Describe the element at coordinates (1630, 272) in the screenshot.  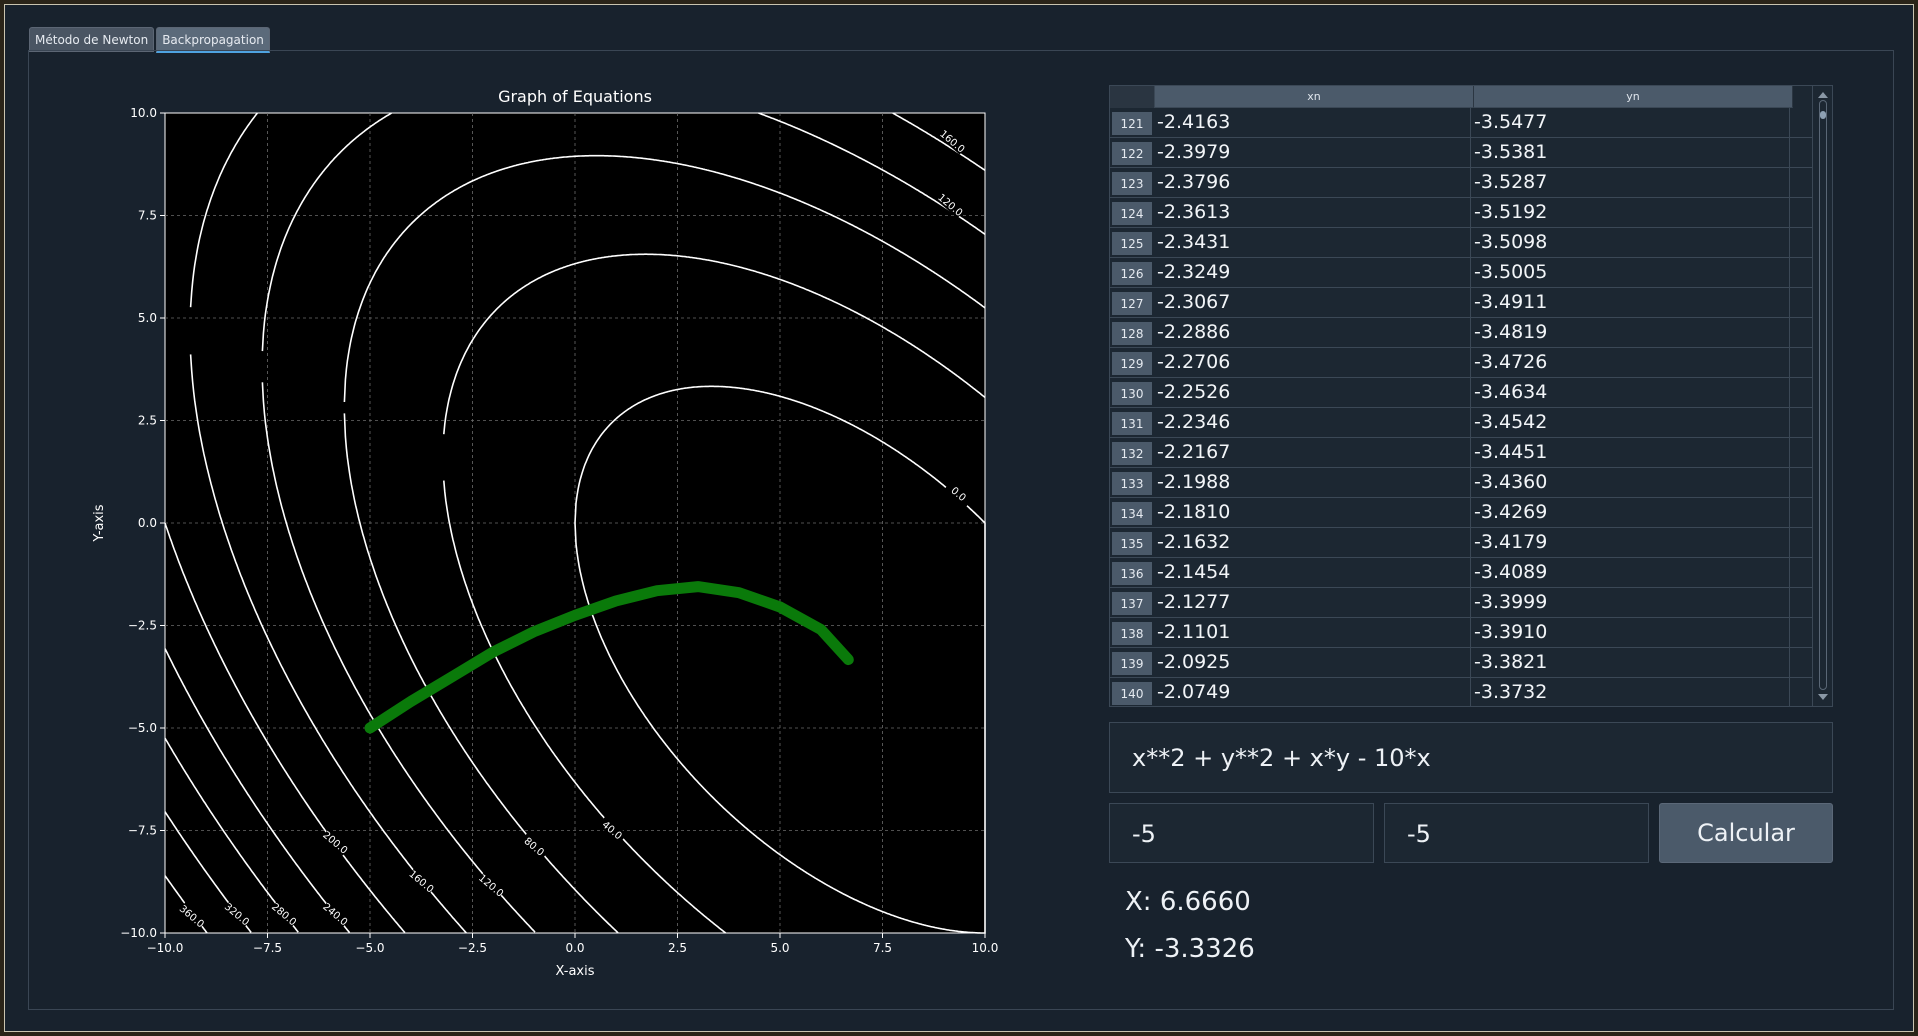
I see `cell-yn: -3.5005` at that location.